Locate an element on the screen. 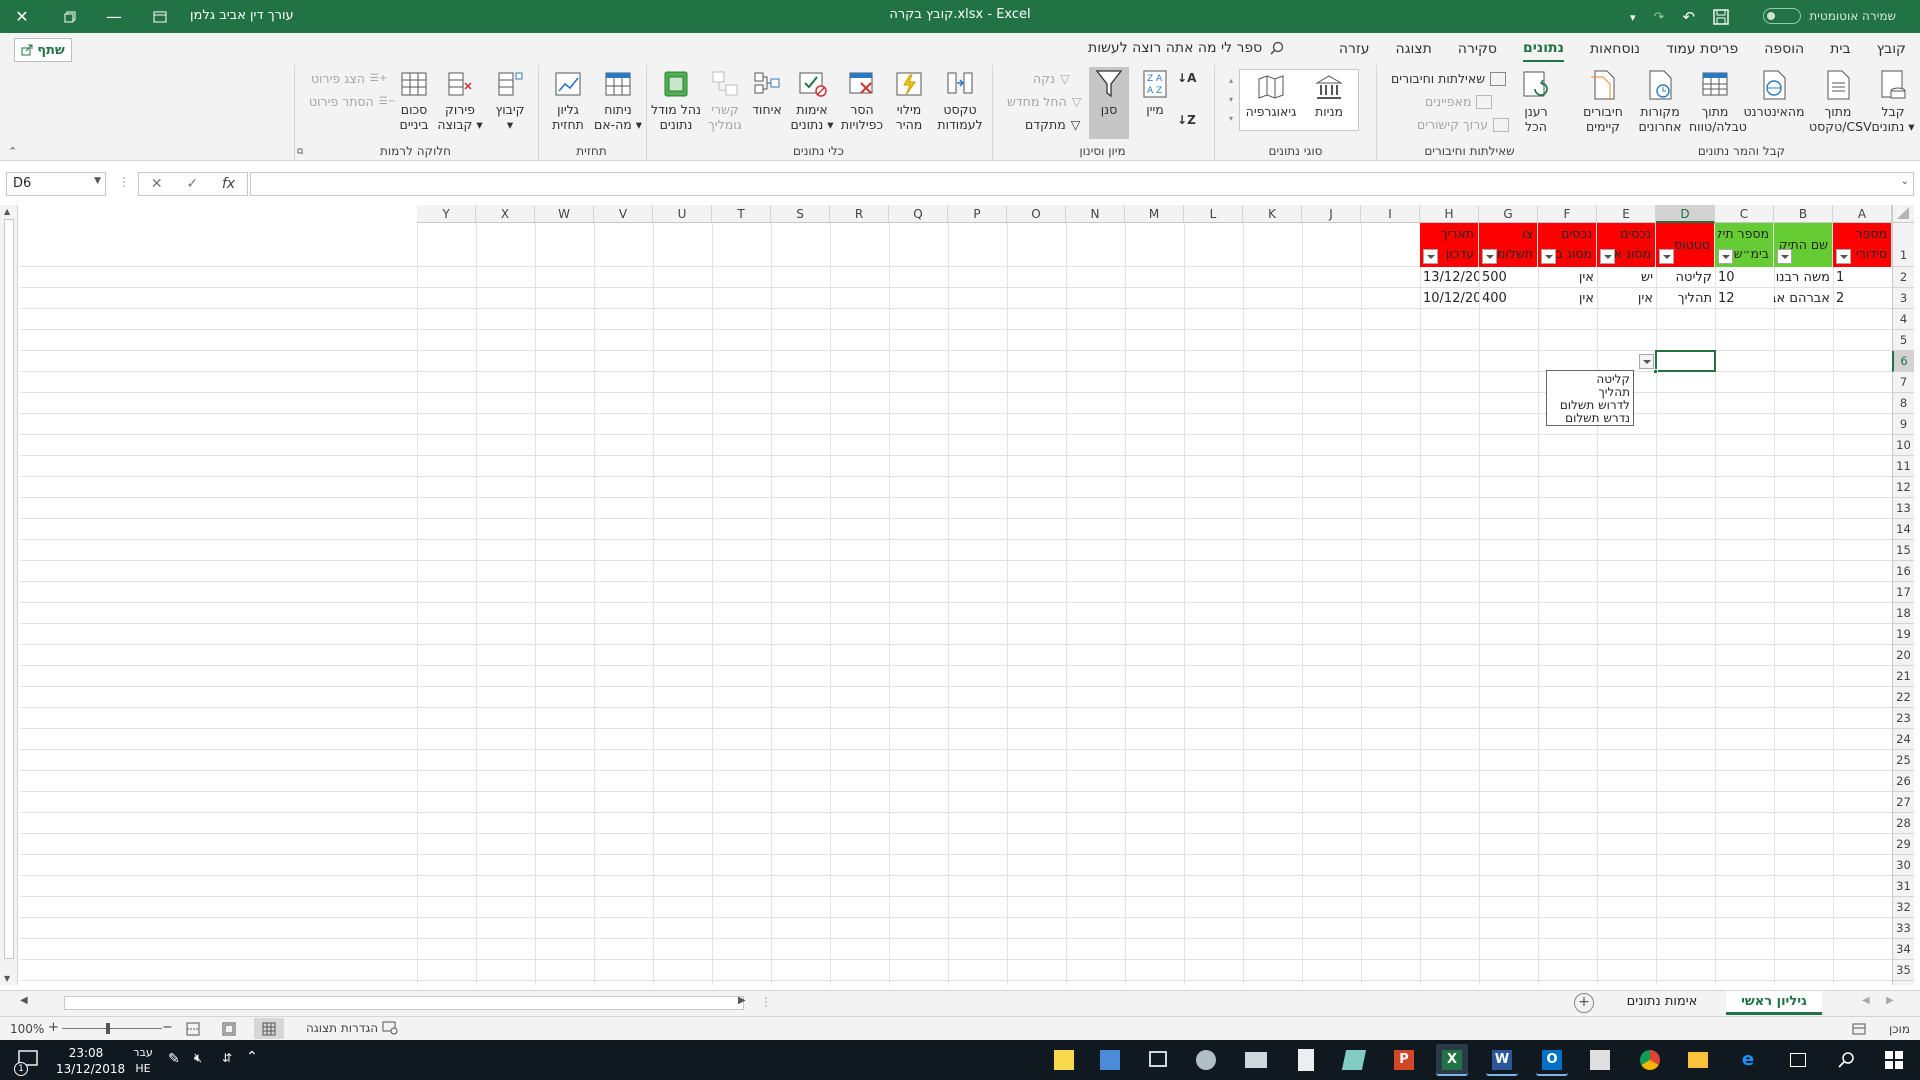  enter-formula-button: ✓ is located at coordinates (192, 184).